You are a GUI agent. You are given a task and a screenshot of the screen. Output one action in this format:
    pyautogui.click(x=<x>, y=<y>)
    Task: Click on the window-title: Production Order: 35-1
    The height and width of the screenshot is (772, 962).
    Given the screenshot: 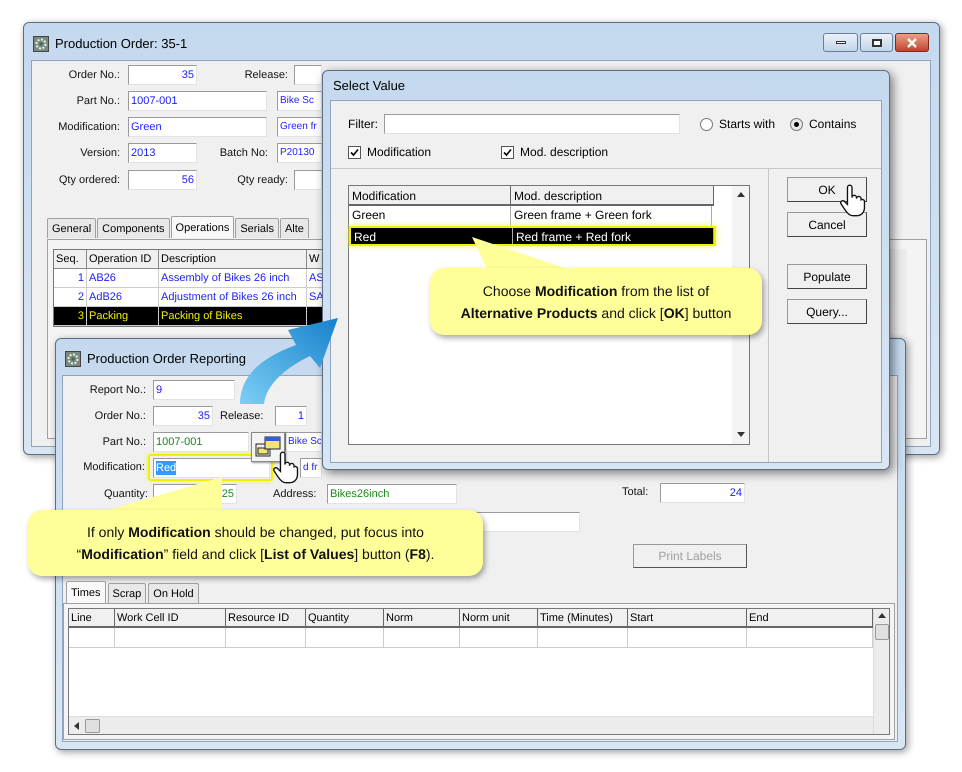 What is the action you would take?
    pyautogui.click(x=121, y=44)
    